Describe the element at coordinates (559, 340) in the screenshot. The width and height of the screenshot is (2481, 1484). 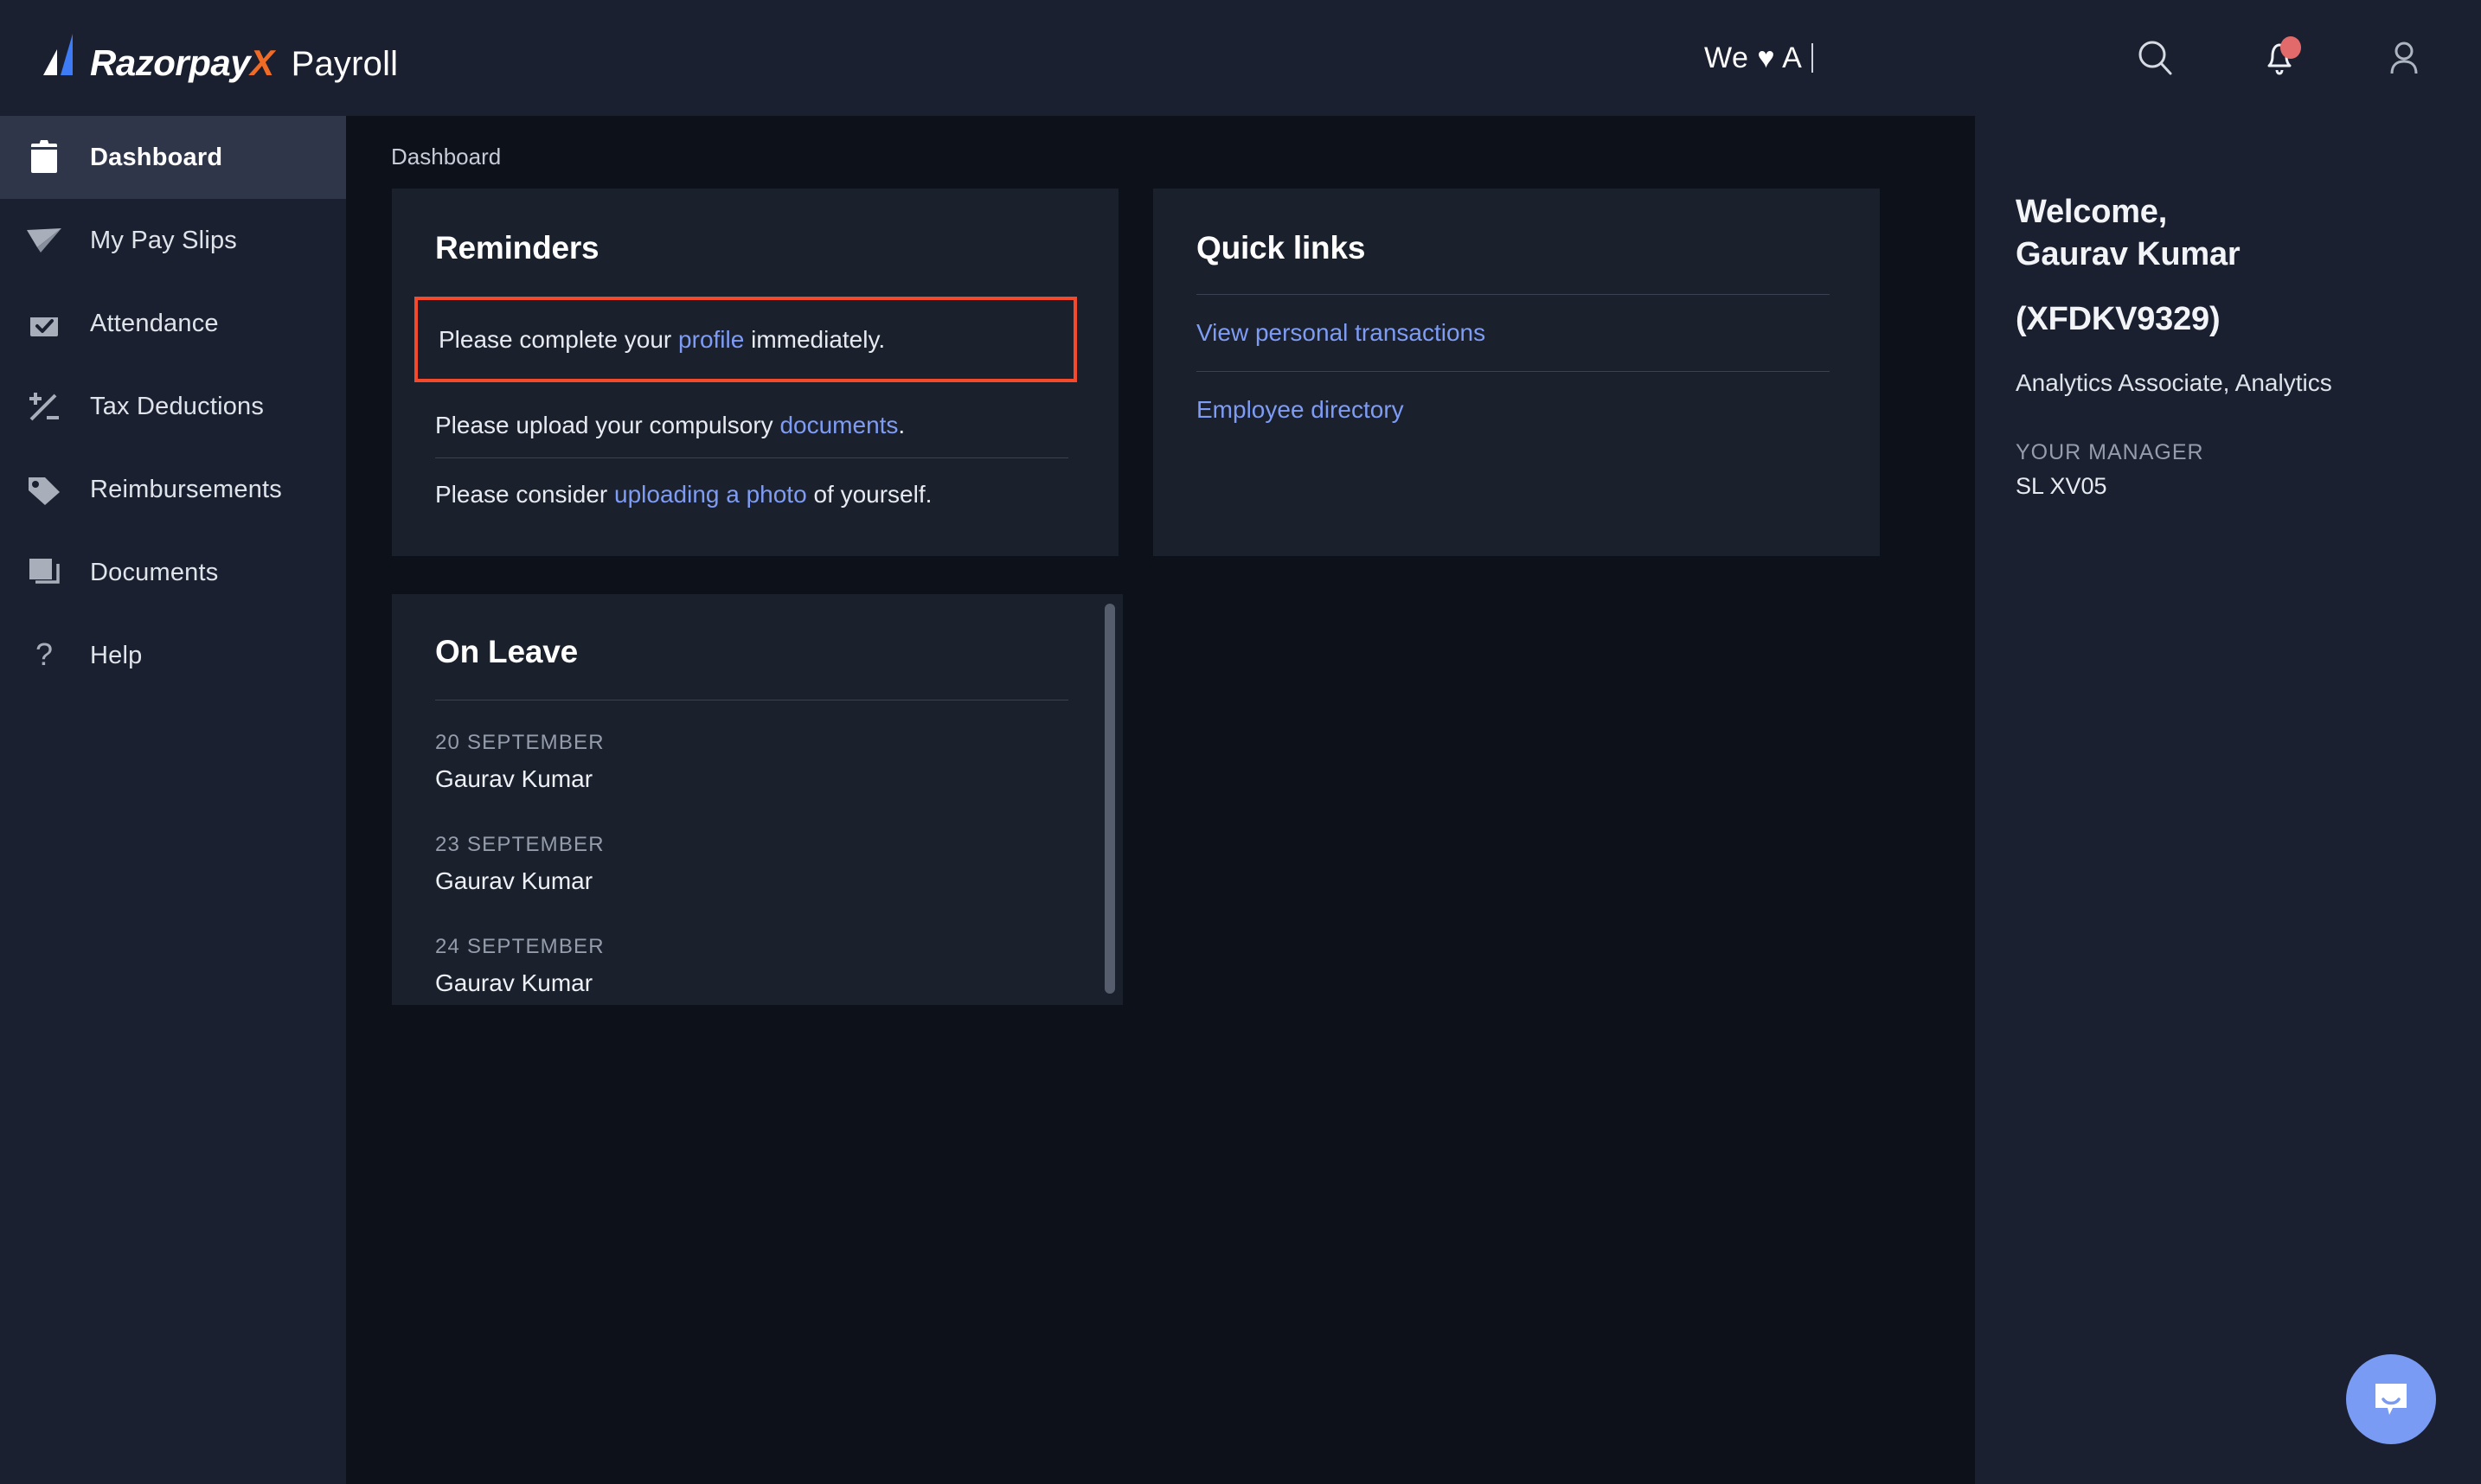
I see `reminder-text-prefix: Please complete your` at that location.